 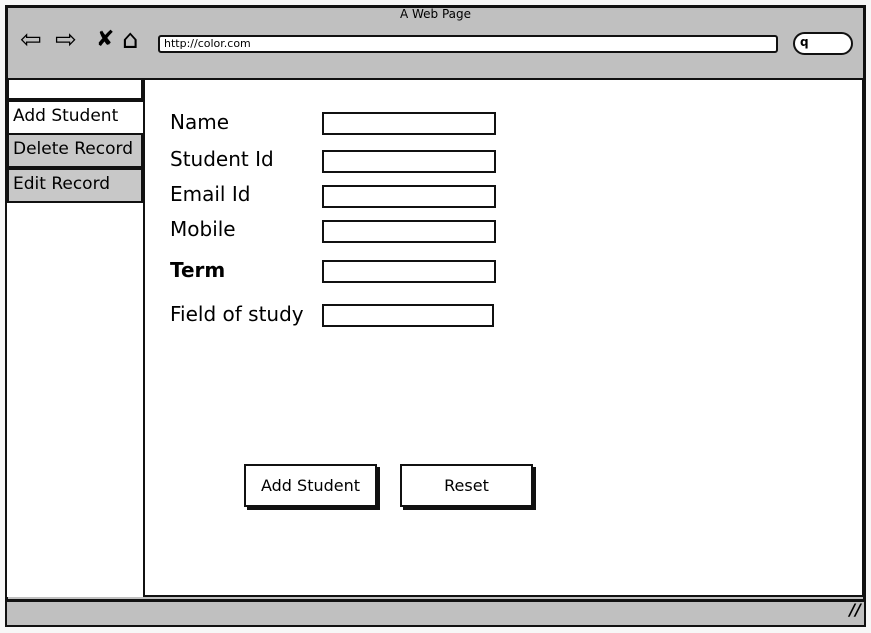 I want to click on sidebar-item-edit-record: Edit Record, so click(x=75, y=185).